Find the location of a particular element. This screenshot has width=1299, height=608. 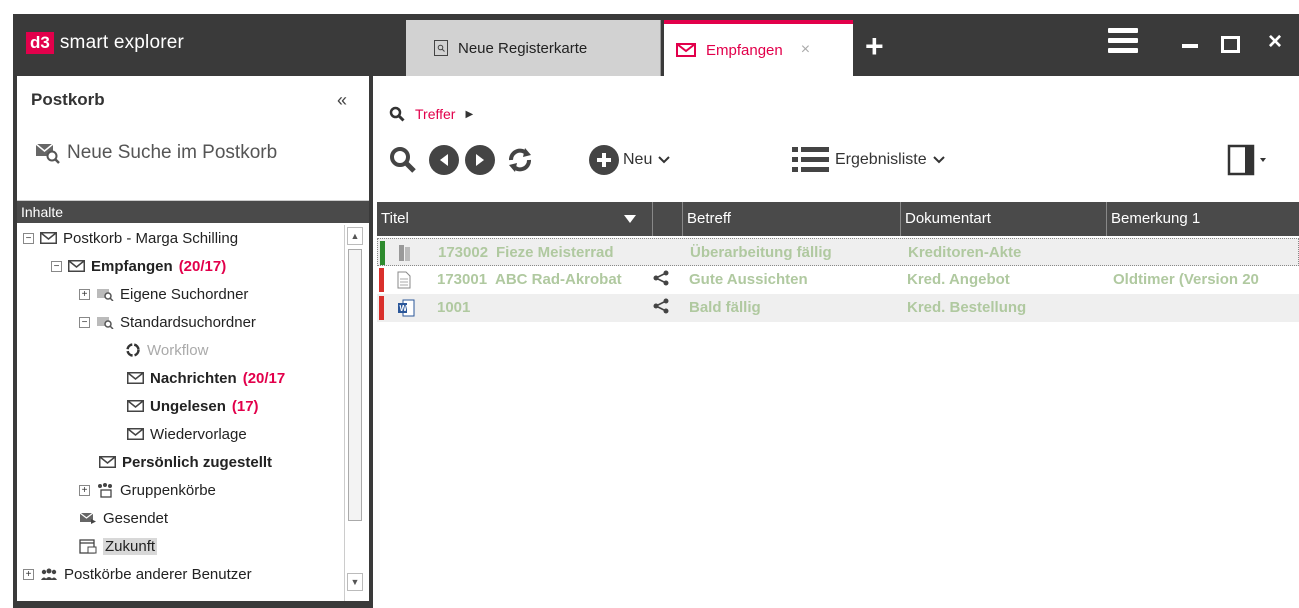

cell-bemerkung: Oldtimer (Version 20 is located at coordinates (1186, 279).